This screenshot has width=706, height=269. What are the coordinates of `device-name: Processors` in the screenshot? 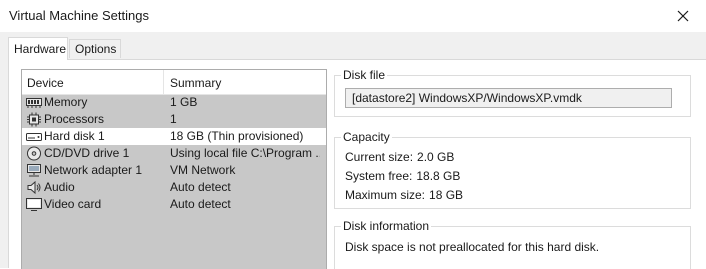 It's located at (74, 119).